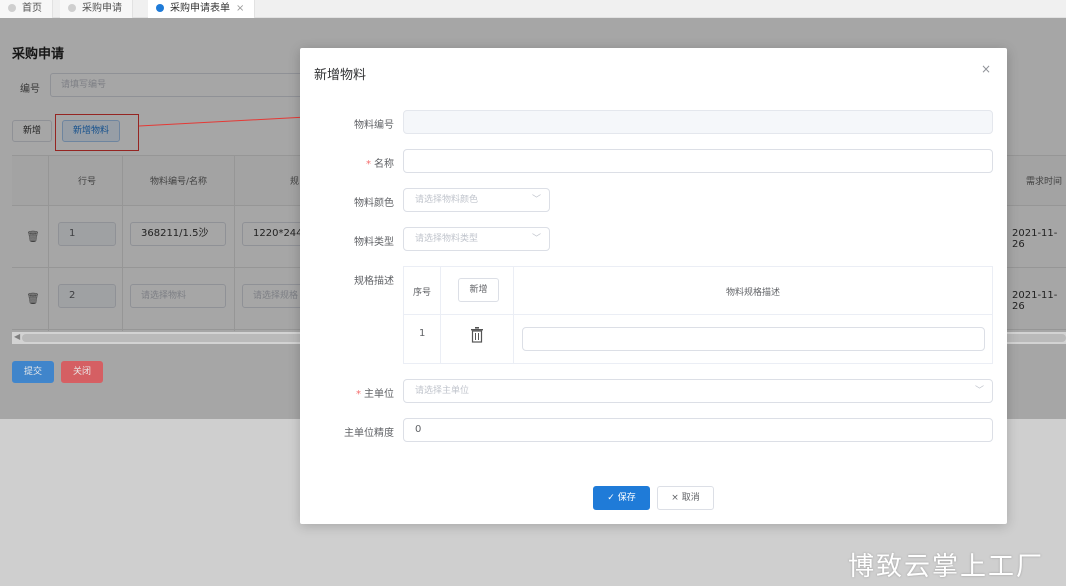 The height and width of the screenshot is (586, 1066). What do you see at coordinates (422, 333) in the screenshot?
I see `spec-row-index: 1` at bounding box center [422, 333].